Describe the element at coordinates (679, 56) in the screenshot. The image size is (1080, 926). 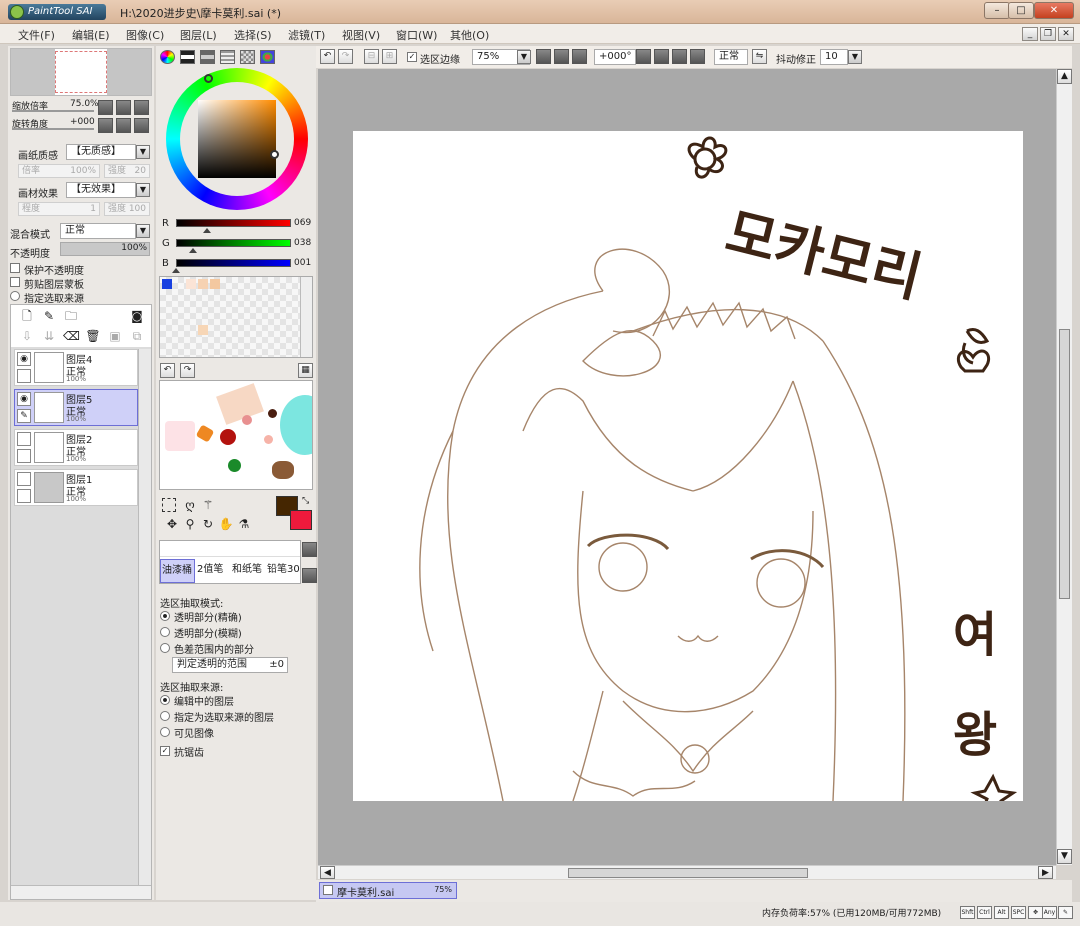
I see `rotate-cw-button` at that location.